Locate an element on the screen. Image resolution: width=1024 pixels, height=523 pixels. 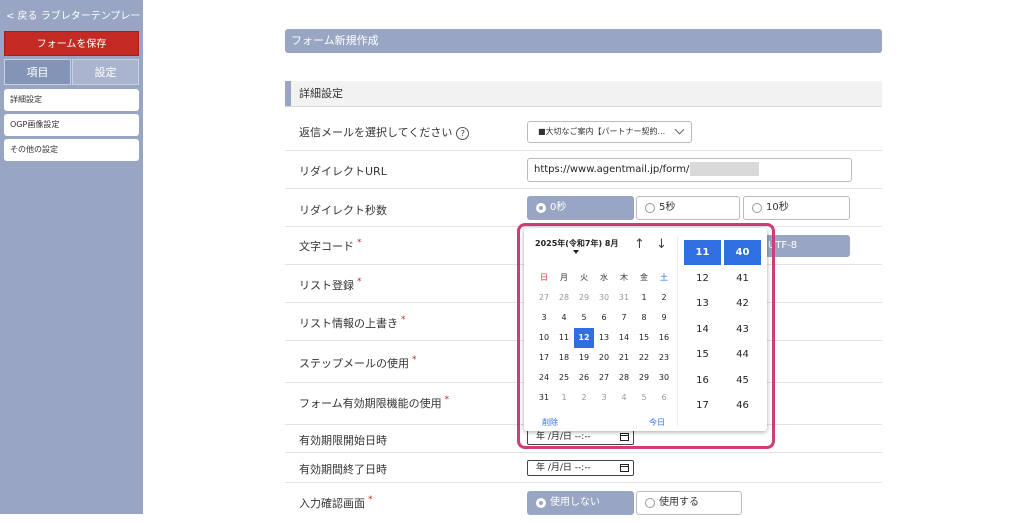
calendar-day: 14 is located at coordinates (624, 338).